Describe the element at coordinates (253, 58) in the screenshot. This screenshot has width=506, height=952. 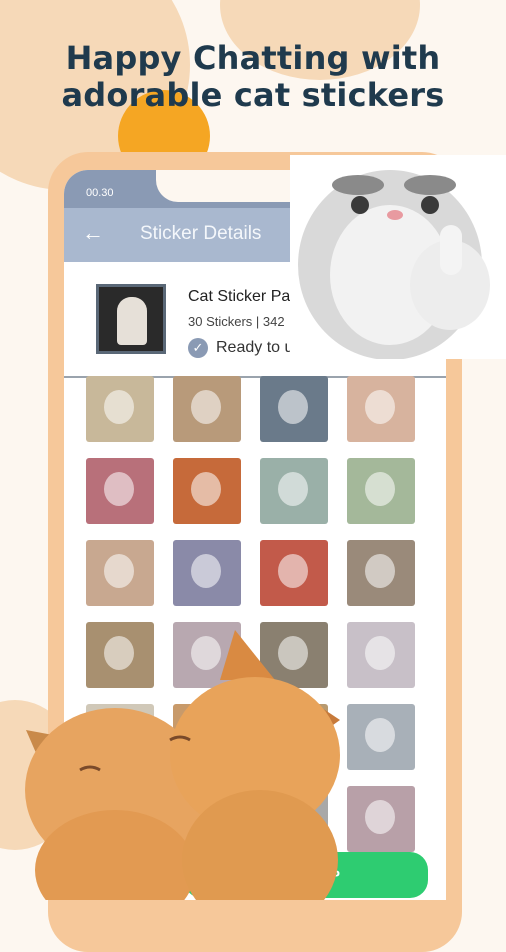
I see `headline-line1: Happy Chatting with` at that location.